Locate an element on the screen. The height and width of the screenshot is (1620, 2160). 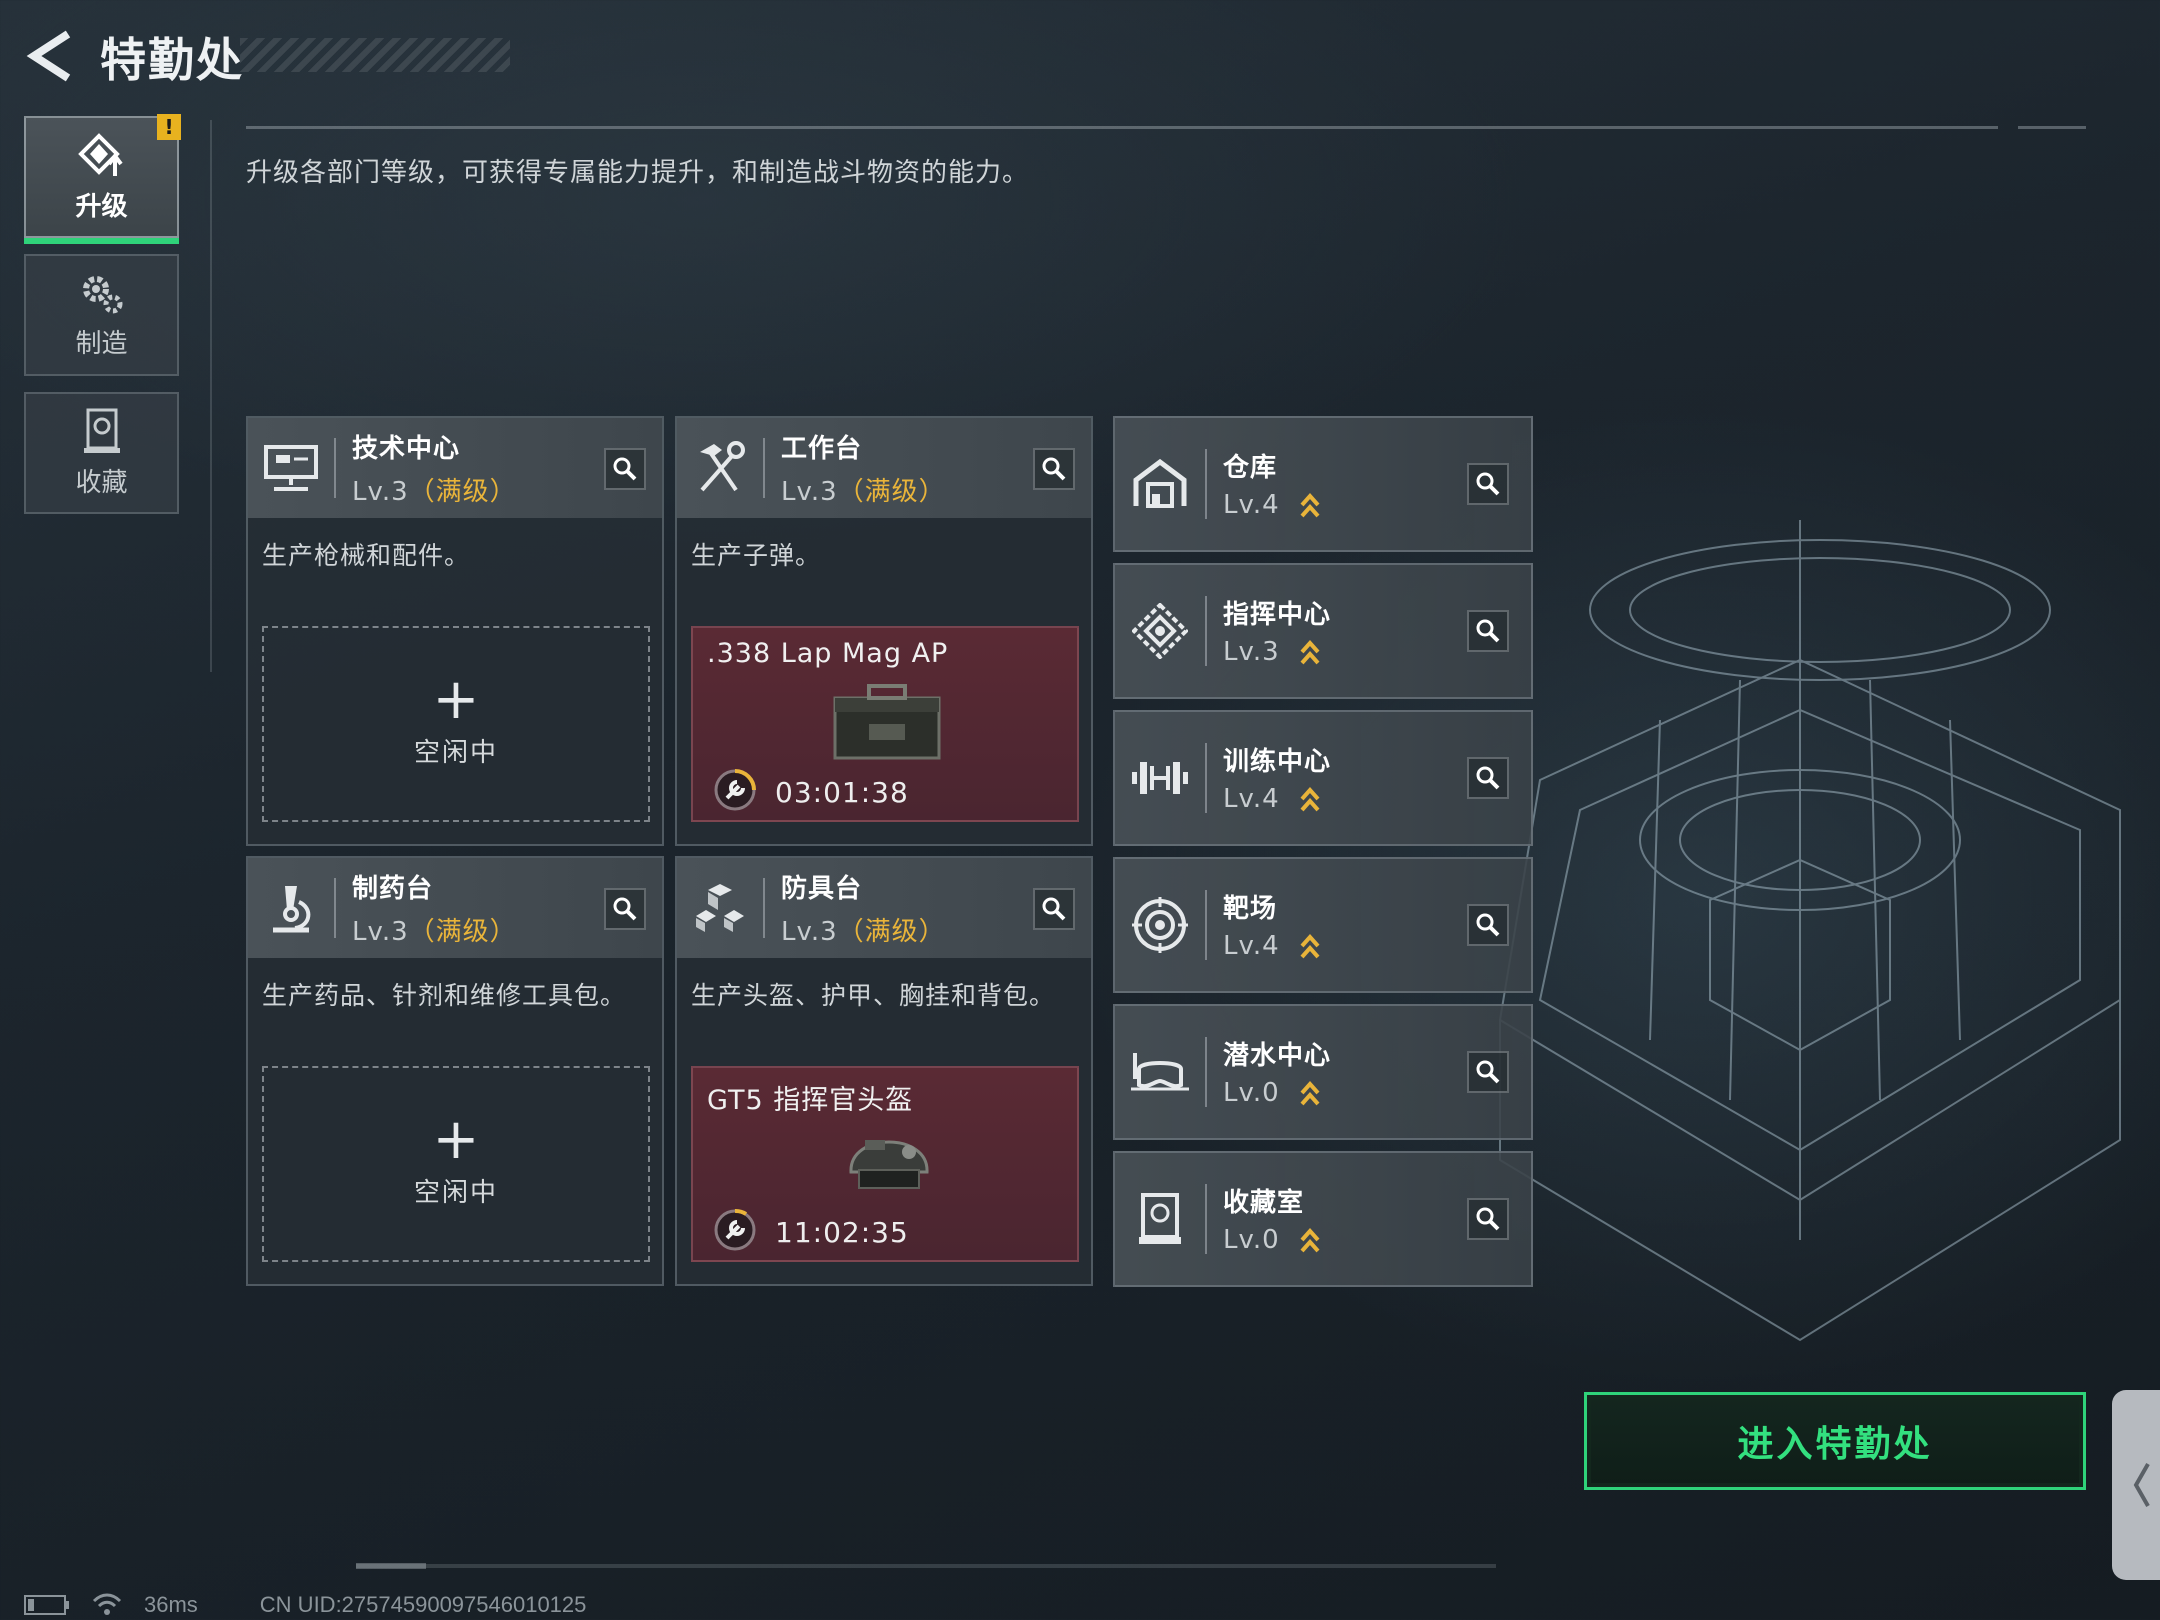
facility-description: 生产药品、针剂和维修工具包。 is located at coordinates (444, 995).